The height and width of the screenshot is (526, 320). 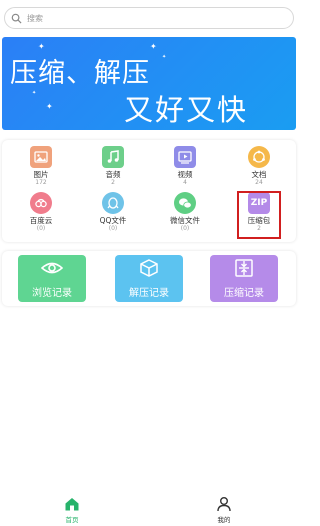 I want to click on category-label: 音频, so click(x=113, y=174).